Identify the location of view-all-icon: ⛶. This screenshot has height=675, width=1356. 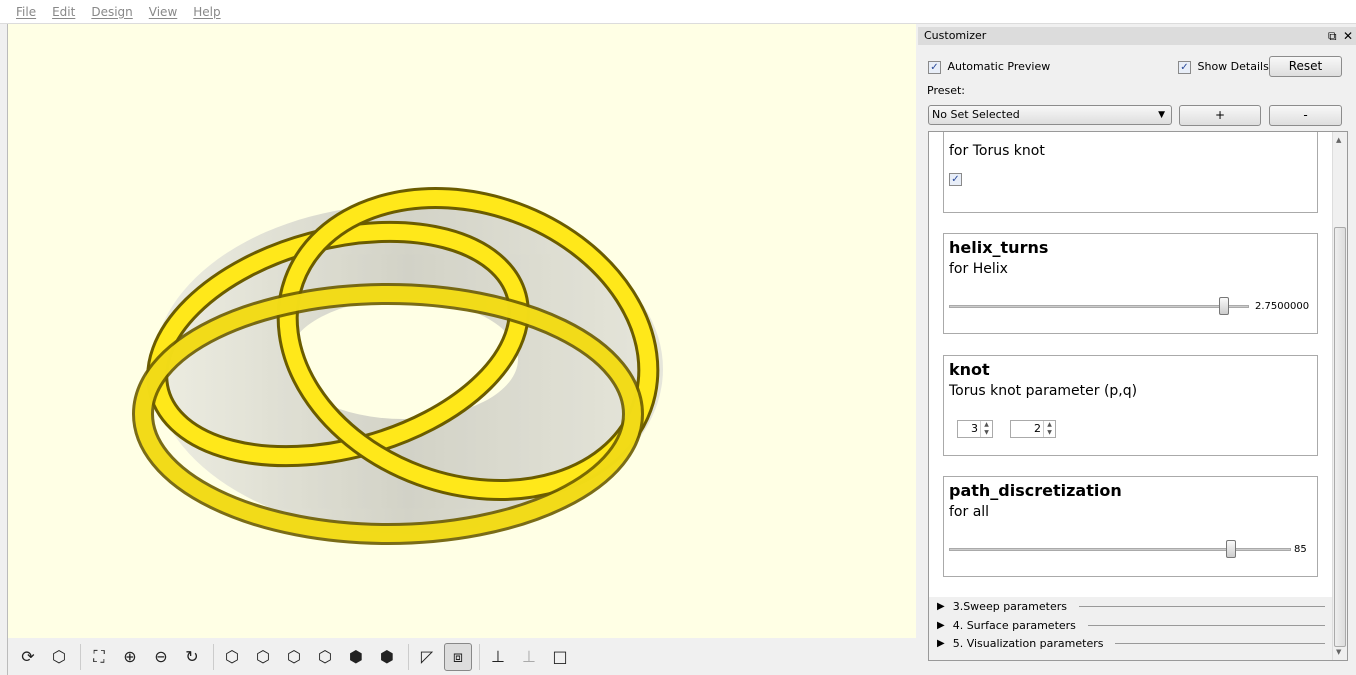
(99, 657).